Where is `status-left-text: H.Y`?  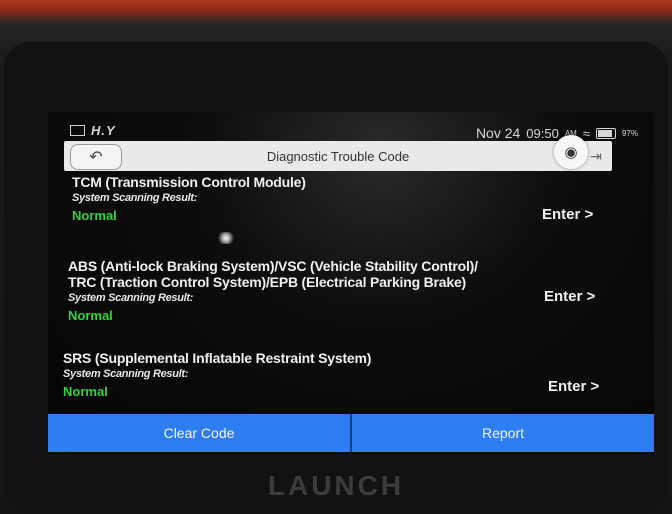
status-left-text: H.Y is located at coordinates (103, 130).